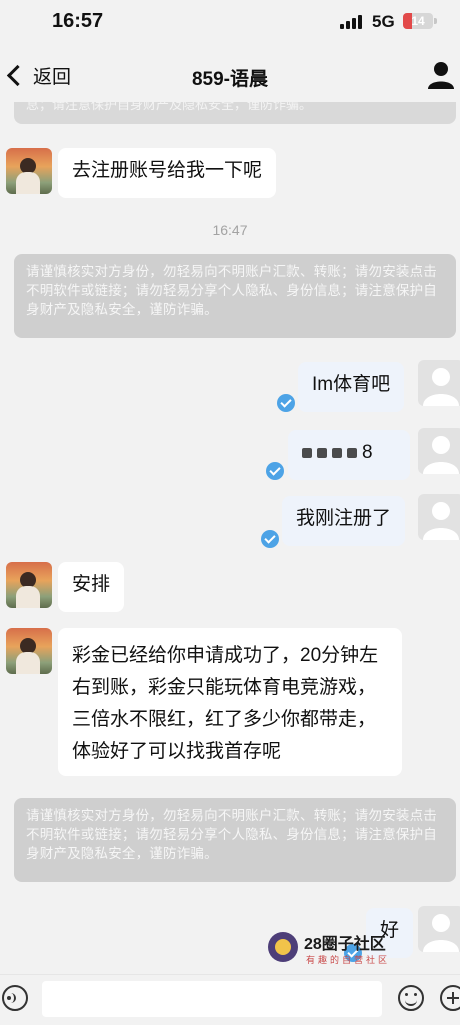  What do you see at coordinates (230, 230) in the screenshot?
I see `message-timestamp: 16:47` at bounding box center [230, 230].